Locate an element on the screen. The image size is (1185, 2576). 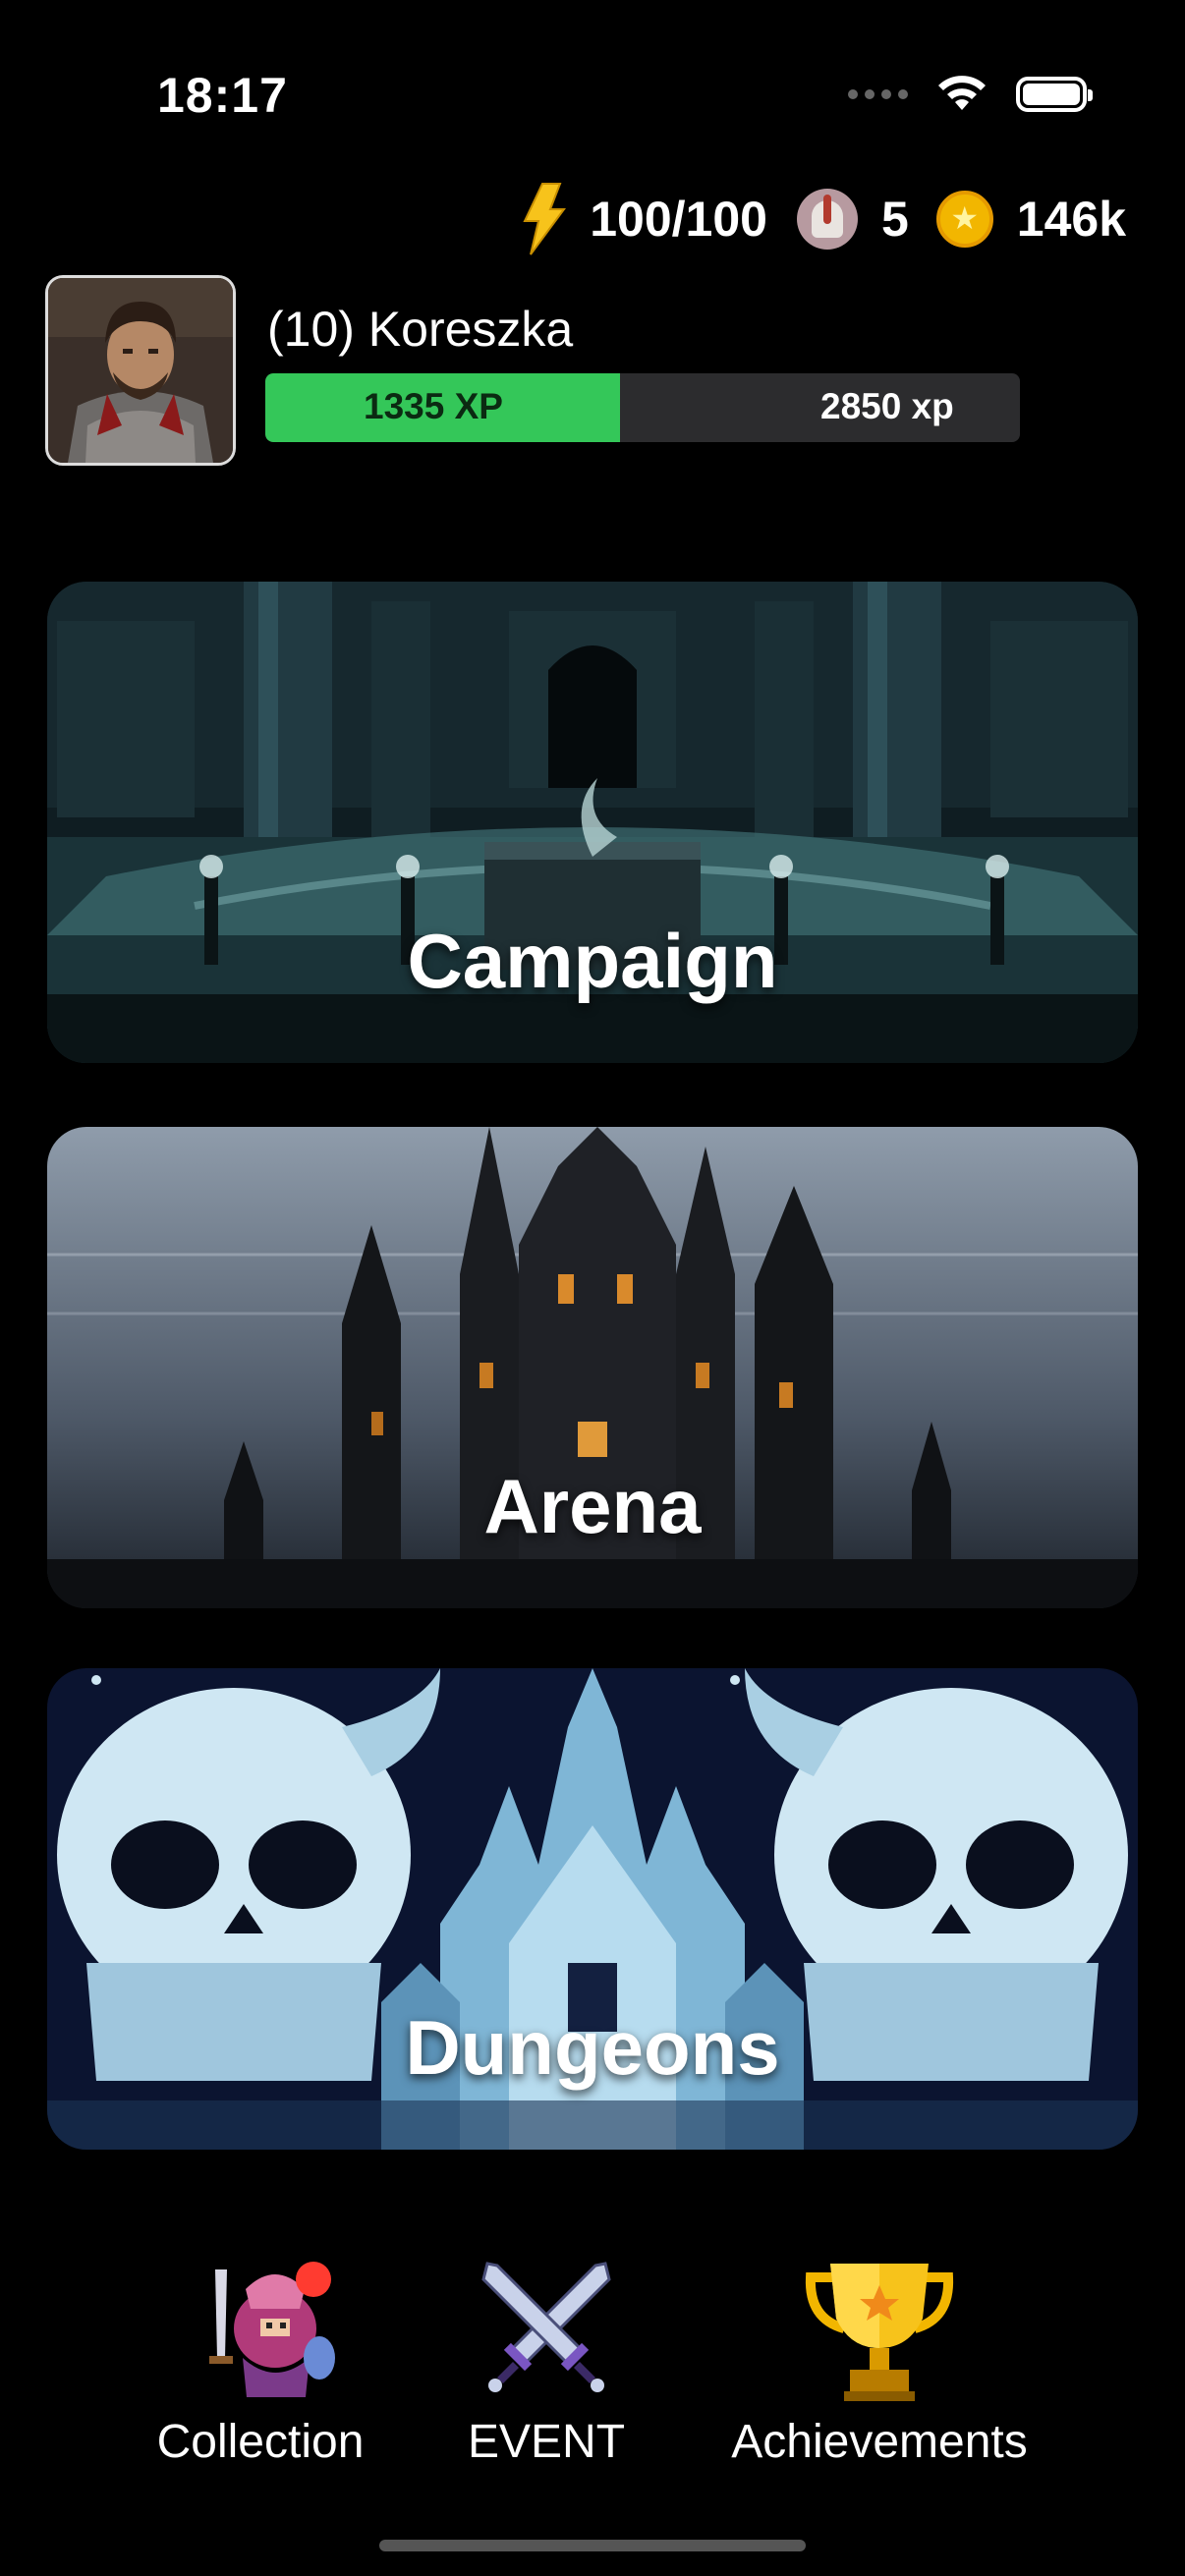
notification-badge is located at coordinates (314, 2279).